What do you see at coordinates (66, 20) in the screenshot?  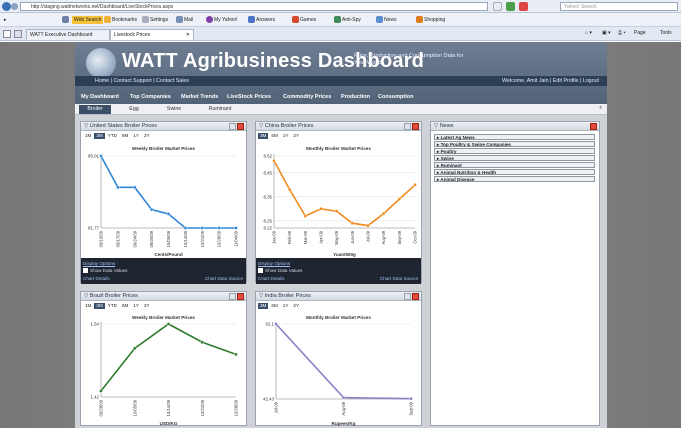 I see `search-icon` at bounding box center [66, 20].